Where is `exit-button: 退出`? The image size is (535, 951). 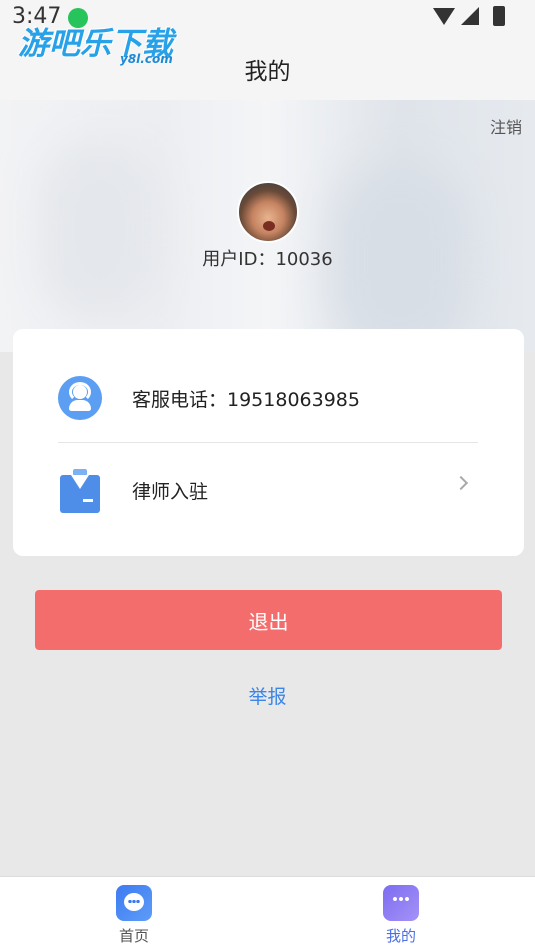
exit-button: 退出 is located at coordinates (268, 620).